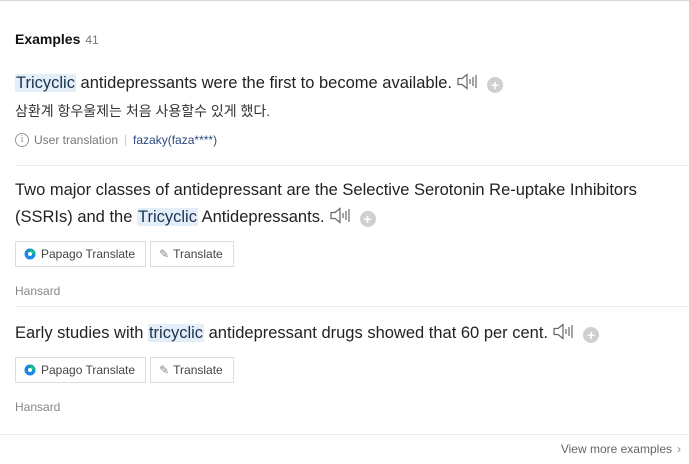  Describe the element at coordinates (261, 217) in the screenshot. I see `sentence-text: Antidepressants.` at that location.